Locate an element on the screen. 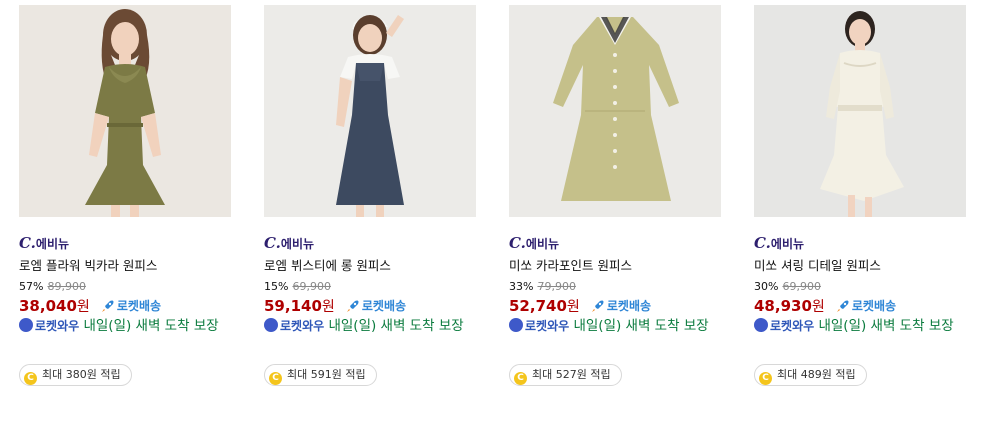  product-name: 미쏘 셔링 디테일 원피스 is located at coordinates (860, 266).